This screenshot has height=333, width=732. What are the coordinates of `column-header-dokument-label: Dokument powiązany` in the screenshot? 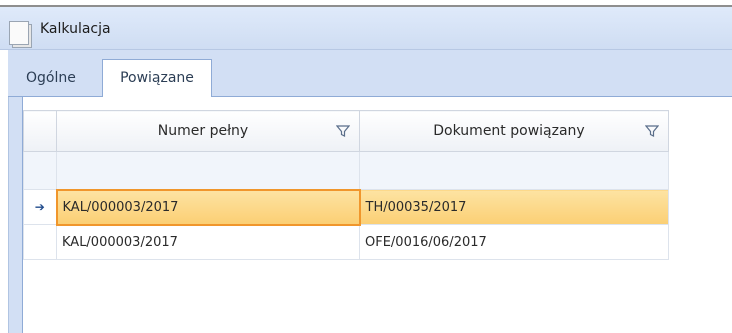 It's located at (509, 131).